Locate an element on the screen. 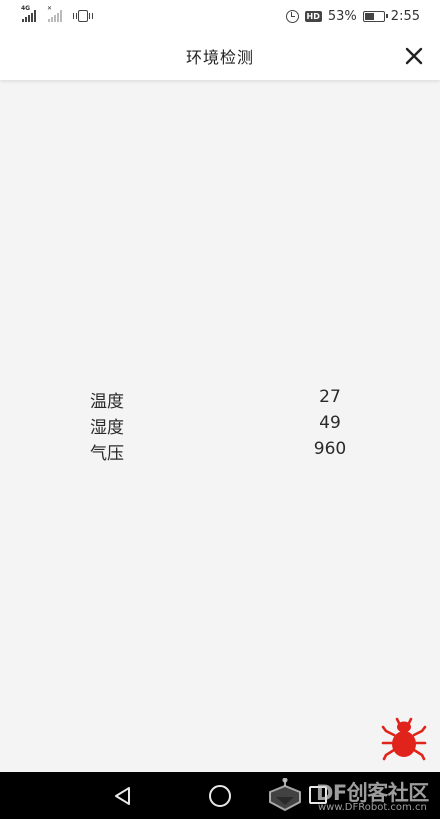  back-triangle-icon is located at coordinates (123, 796).